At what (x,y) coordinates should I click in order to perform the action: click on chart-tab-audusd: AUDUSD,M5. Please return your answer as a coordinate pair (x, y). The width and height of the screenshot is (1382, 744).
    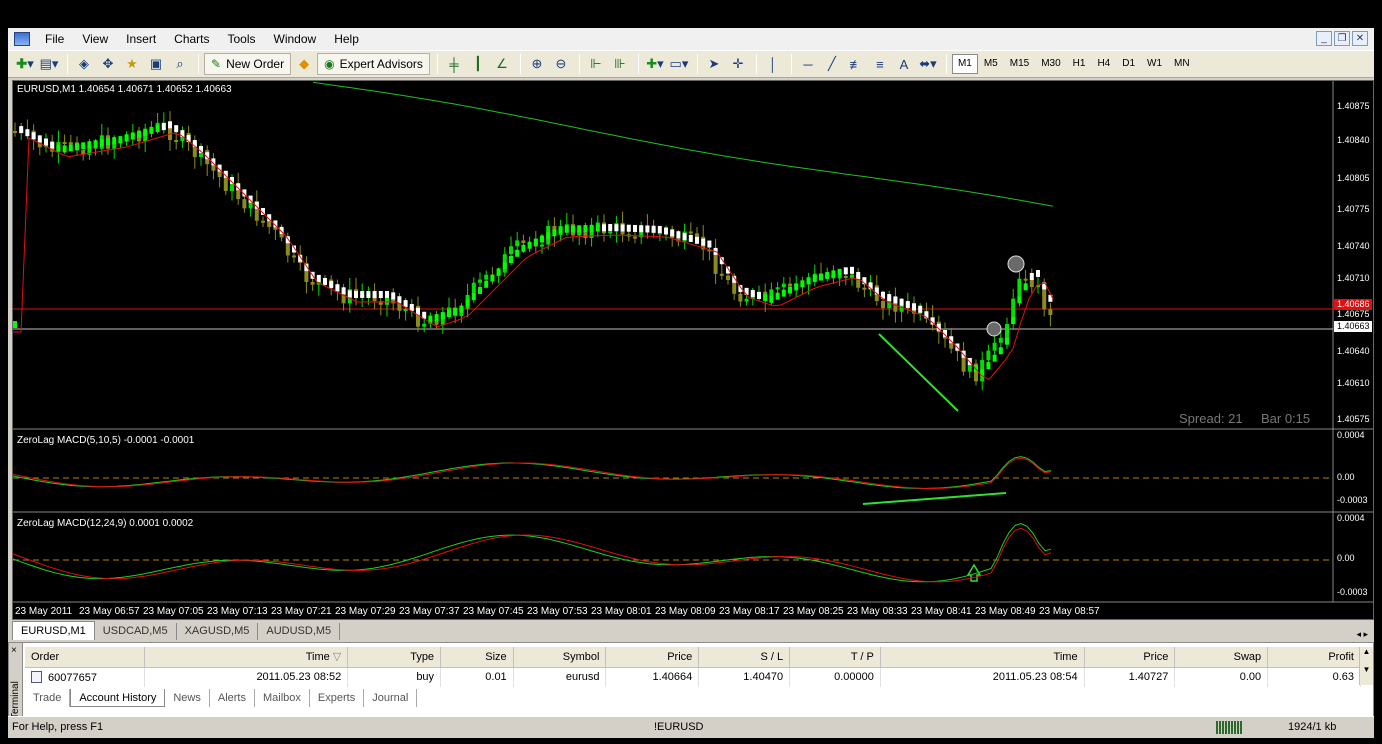
    Looking at the image, I should click on (299, 631).